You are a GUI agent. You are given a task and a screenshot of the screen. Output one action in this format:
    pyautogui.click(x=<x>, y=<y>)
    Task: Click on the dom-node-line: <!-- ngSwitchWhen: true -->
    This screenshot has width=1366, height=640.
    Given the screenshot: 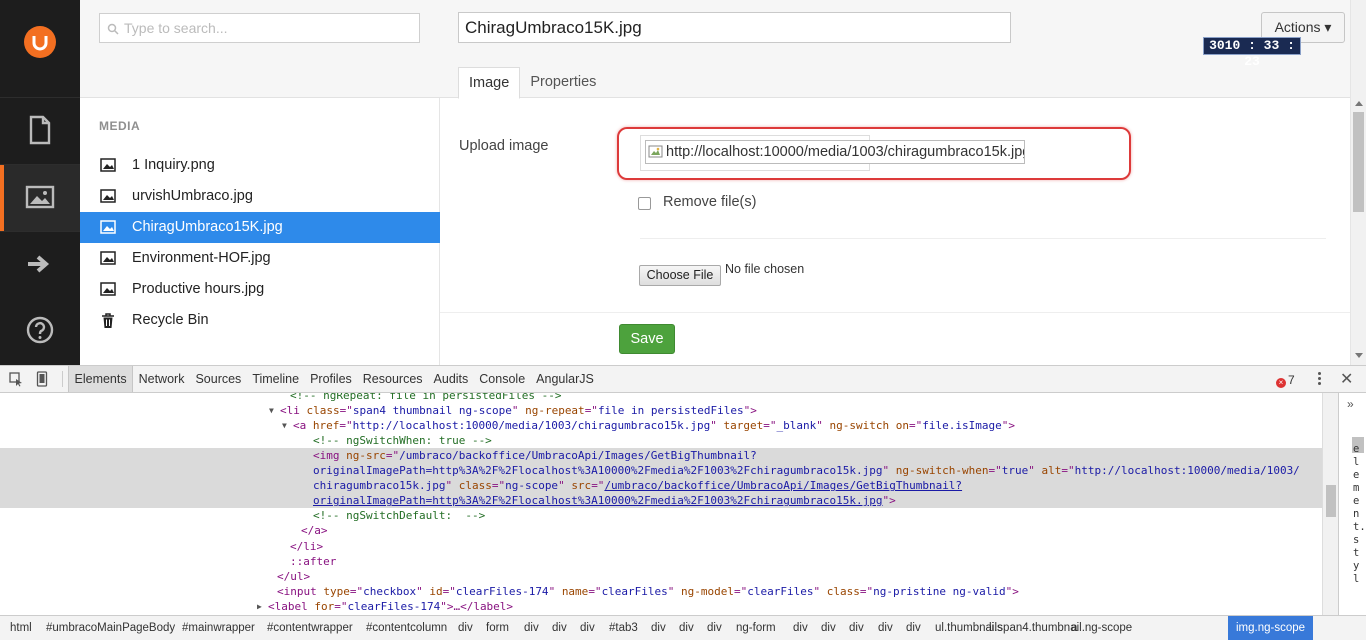 What is the action you would take?
    pyautogui.click(x=661, y=440)
    